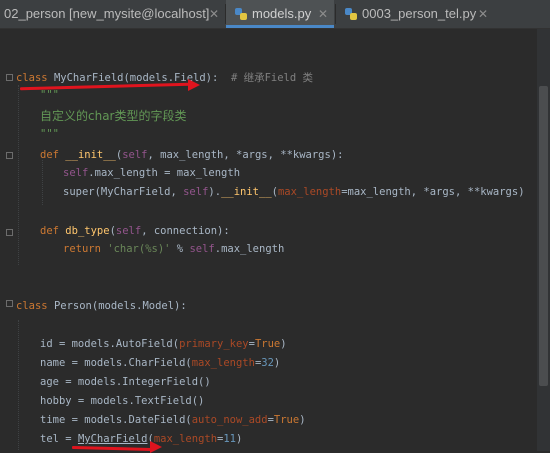 Image resolution: width=550 pixels, height=453 pixels. What do you see at coordinates (135, 231) in the screenshot?
I see `code-line: def db_type(self, connection):` at bounding box center [135, 231].